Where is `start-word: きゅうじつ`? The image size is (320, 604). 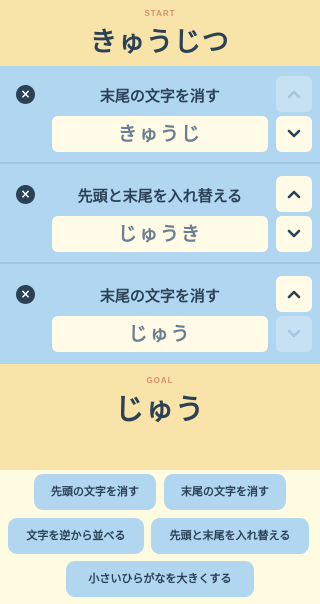 start-word: きゅうじつ is located at coordinates (160, 42).